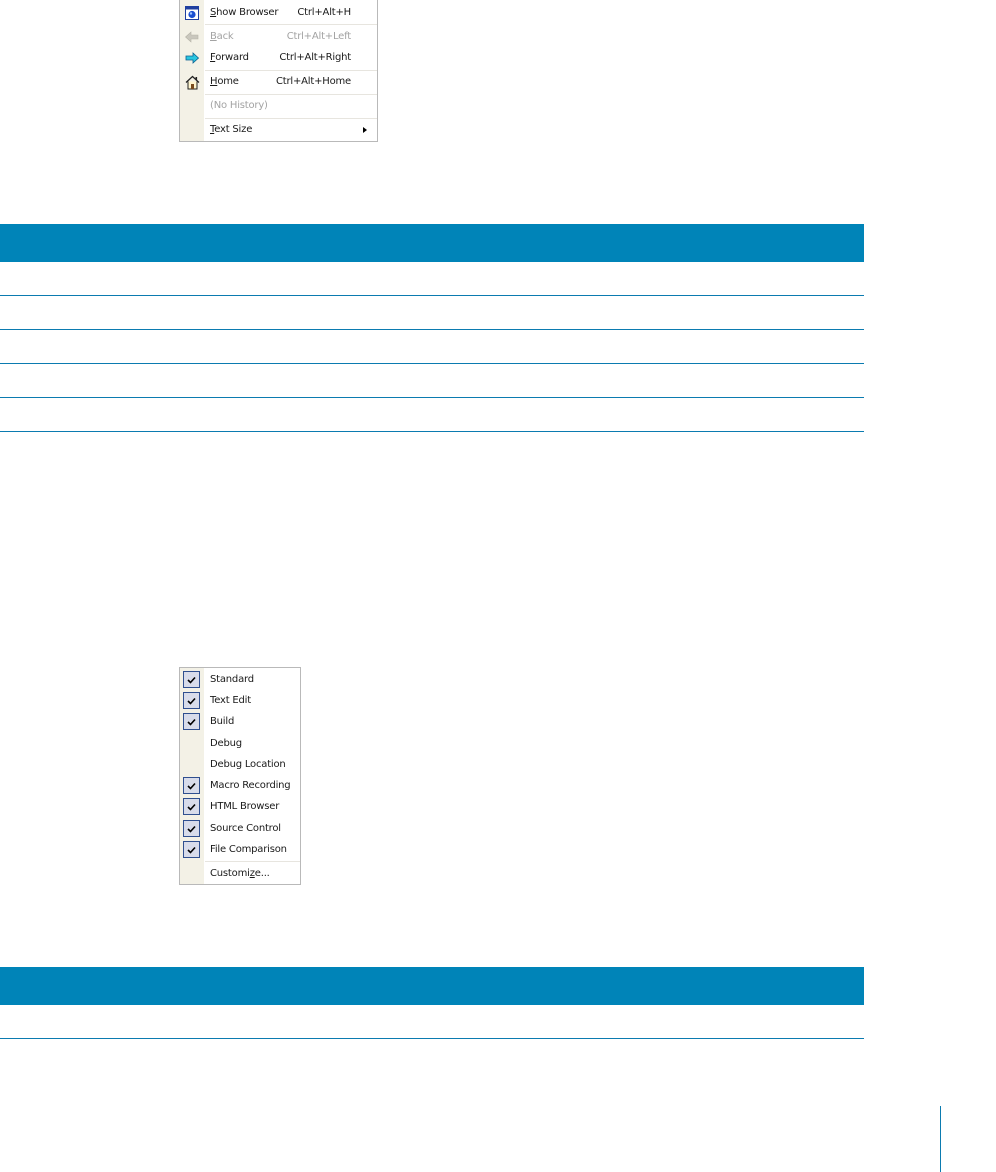 The width and height of the screenshot is (996, 1172). I want to click on menu-item-label: Text Size, so click(231, 129).